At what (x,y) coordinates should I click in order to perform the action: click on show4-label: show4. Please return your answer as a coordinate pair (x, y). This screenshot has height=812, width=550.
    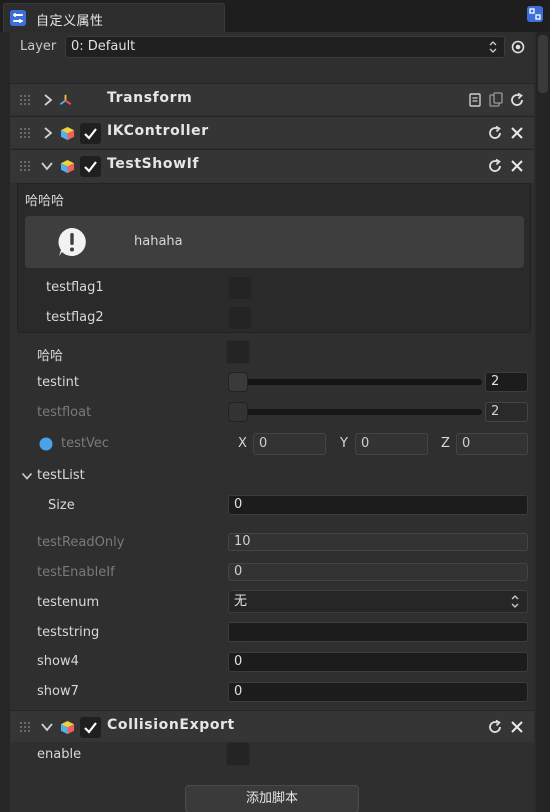
    Looking at the image, I should click on (58, 661).